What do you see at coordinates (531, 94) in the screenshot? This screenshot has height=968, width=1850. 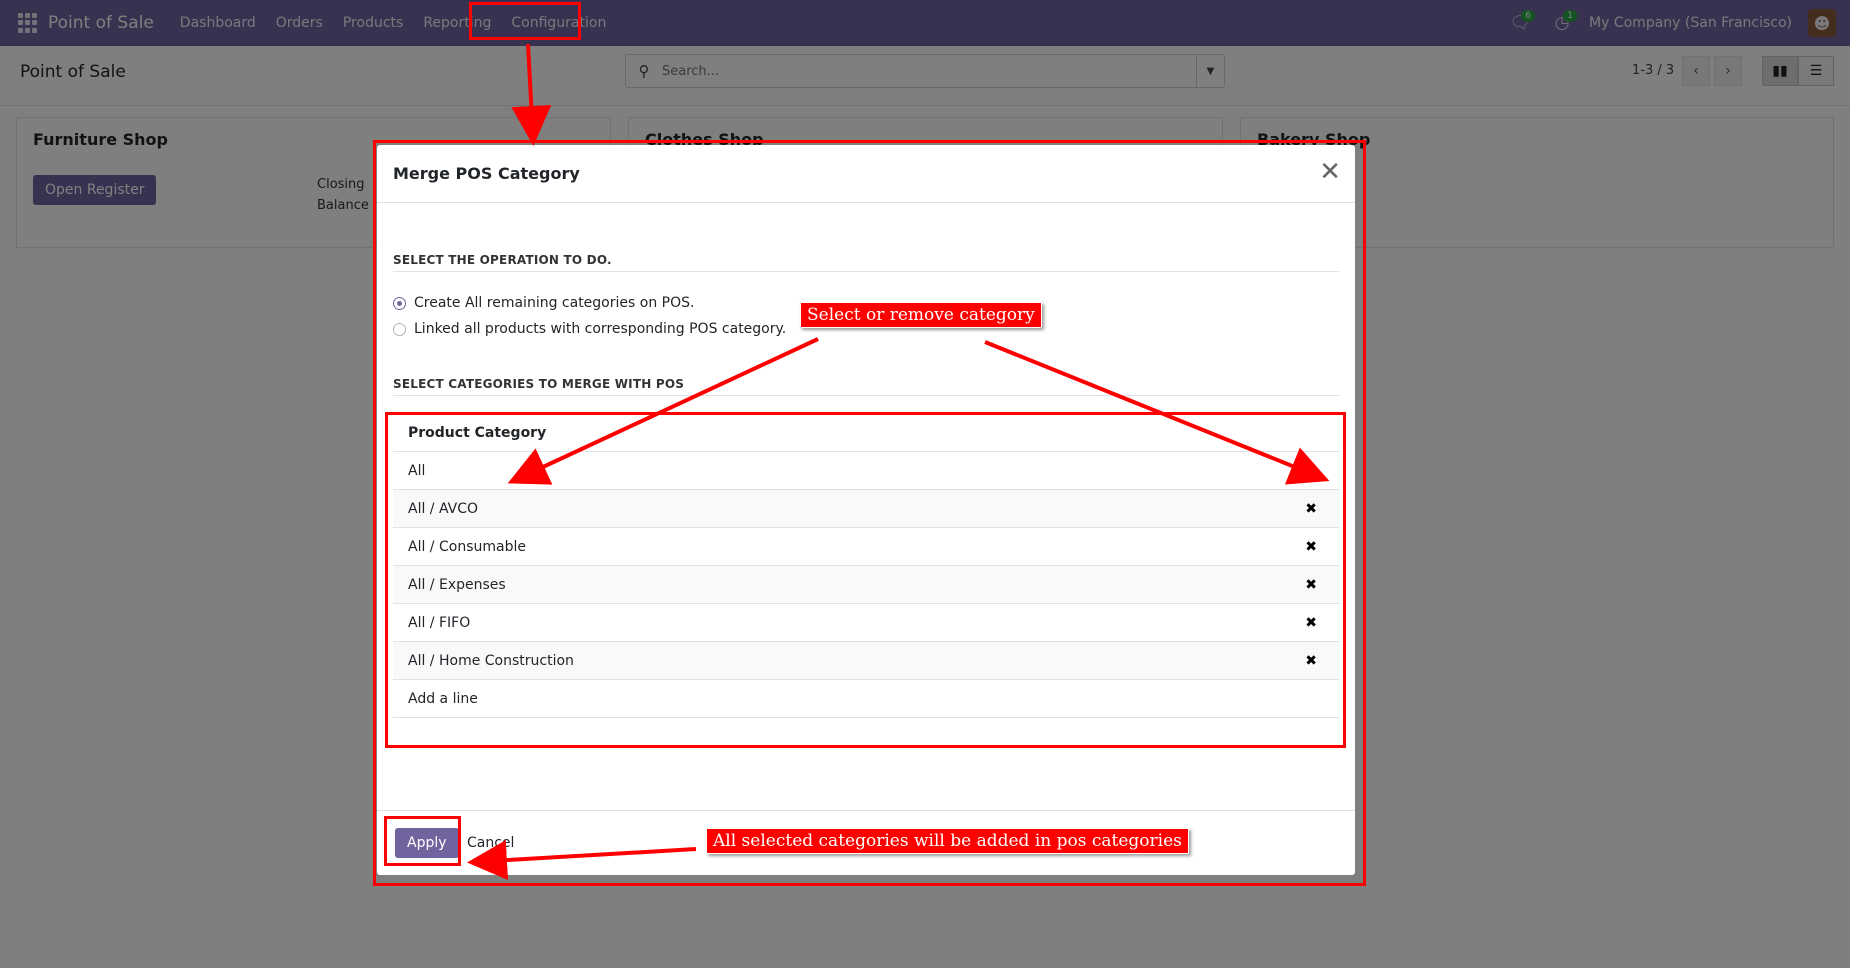 I see `arrow-to-dialog` at bounding box center [531, 94].